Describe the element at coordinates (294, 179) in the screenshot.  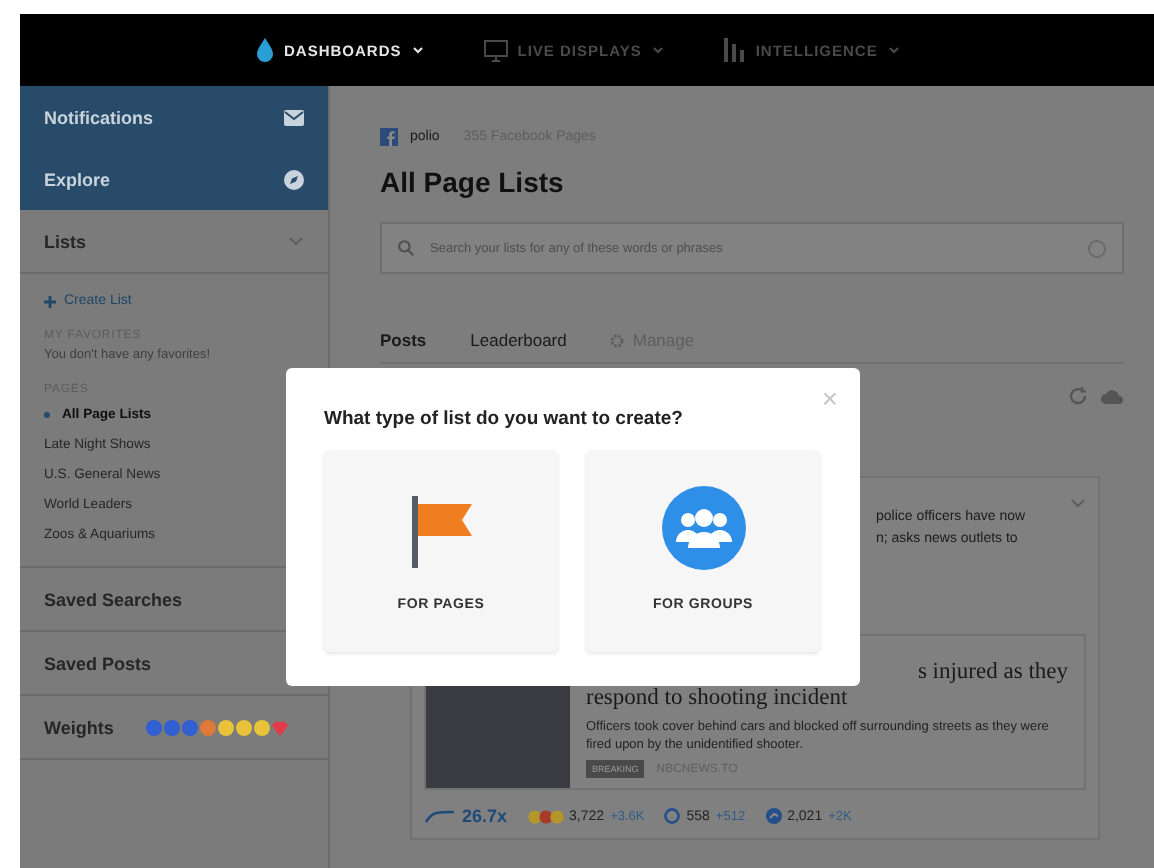
I see `compass-icon` at that location.